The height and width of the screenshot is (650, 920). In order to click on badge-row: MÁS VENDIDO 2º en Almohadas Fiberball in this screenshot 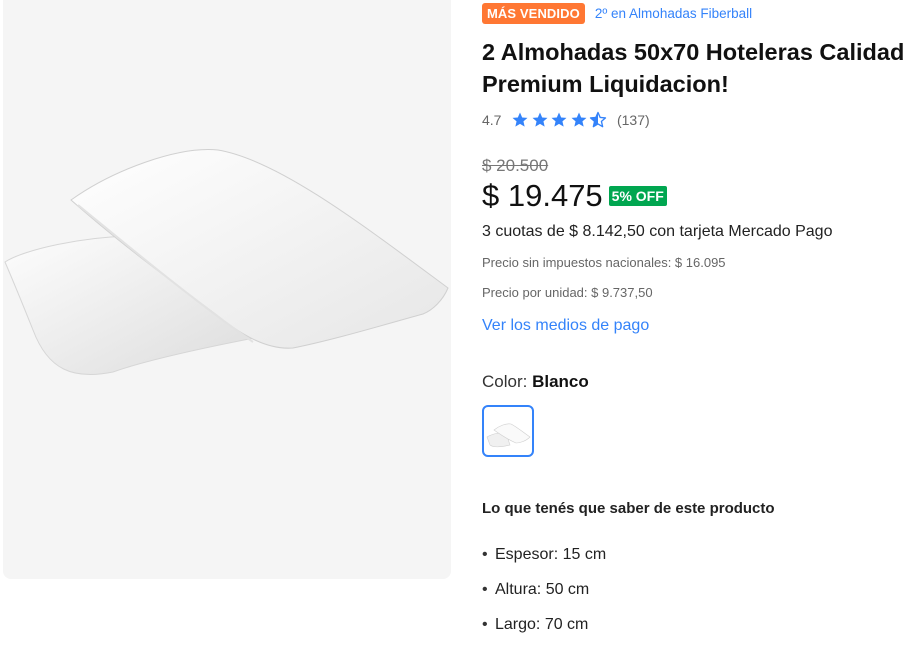, I will do `click(617, 13)`.